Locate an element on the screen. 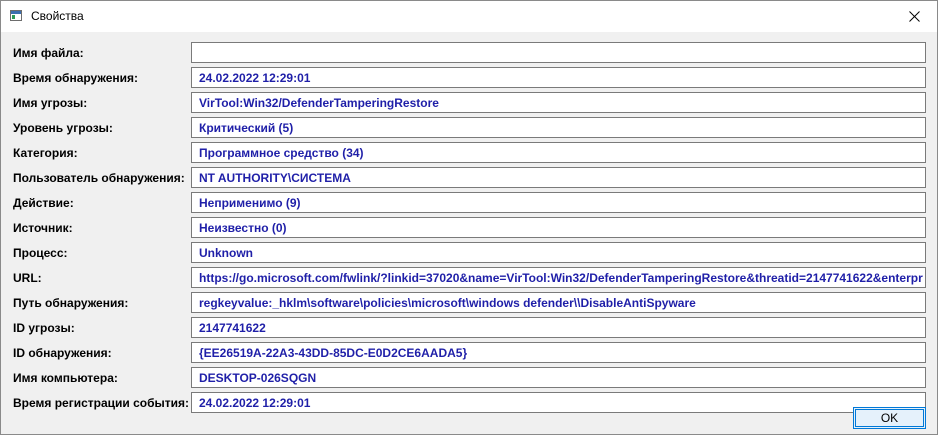 The image size is (938, 435). field-label-category: Категория: is located at coordinates (45, 153).